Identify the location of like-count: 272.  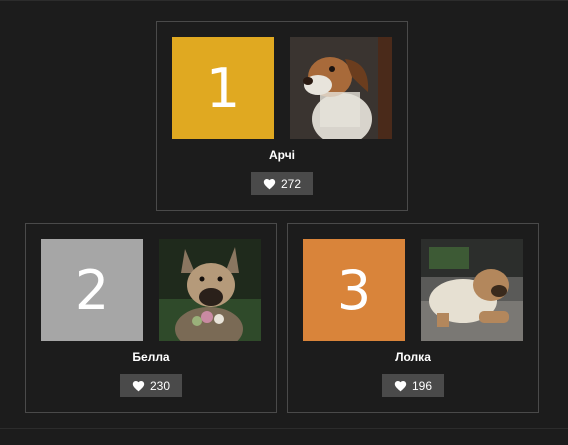
(291, 183).